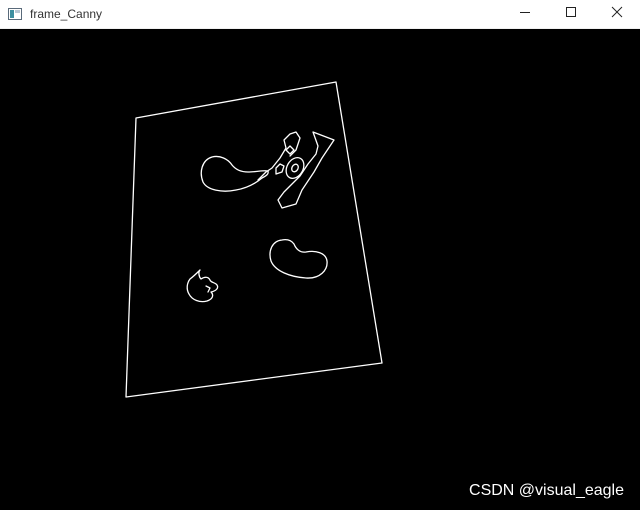 The width and height of the screenshot is (640, 510). I want to click on watermark: CSDN @visual_eagle, so click(546, 490).